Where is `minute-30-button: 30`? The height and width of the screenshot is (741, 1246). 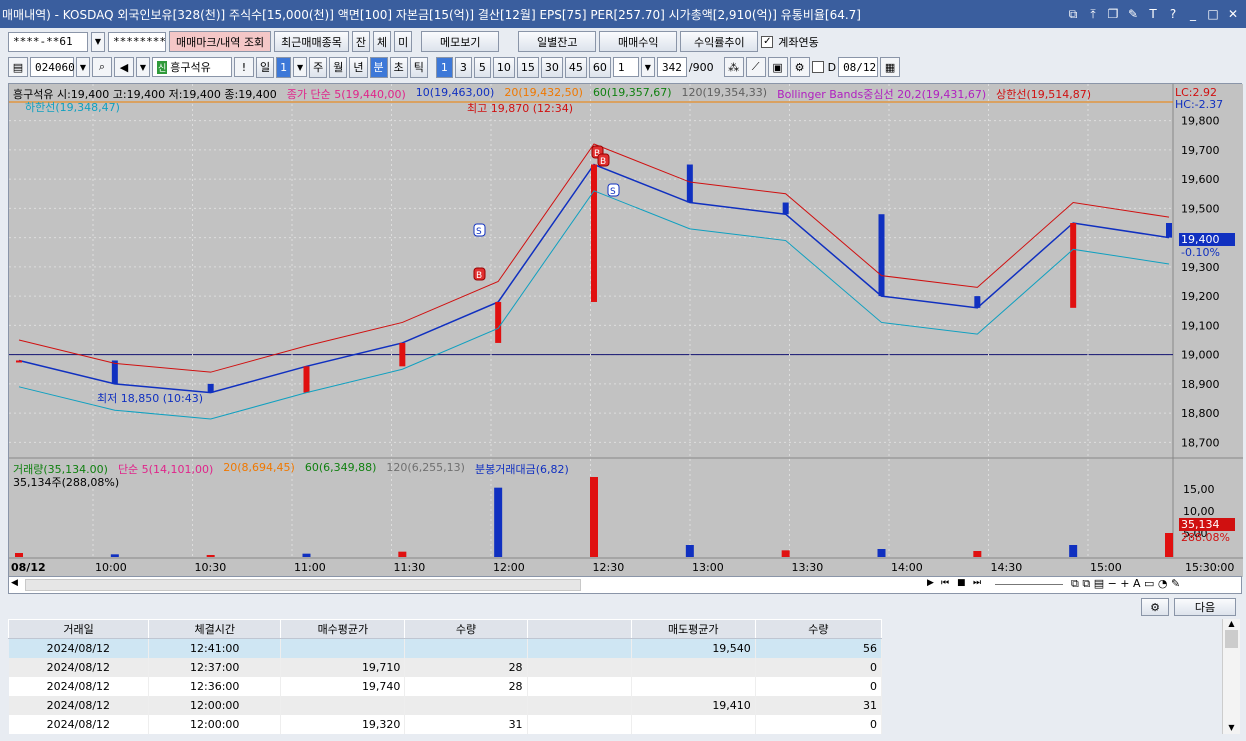 minute-30-button: 30 is located at coordinates (551, 67).